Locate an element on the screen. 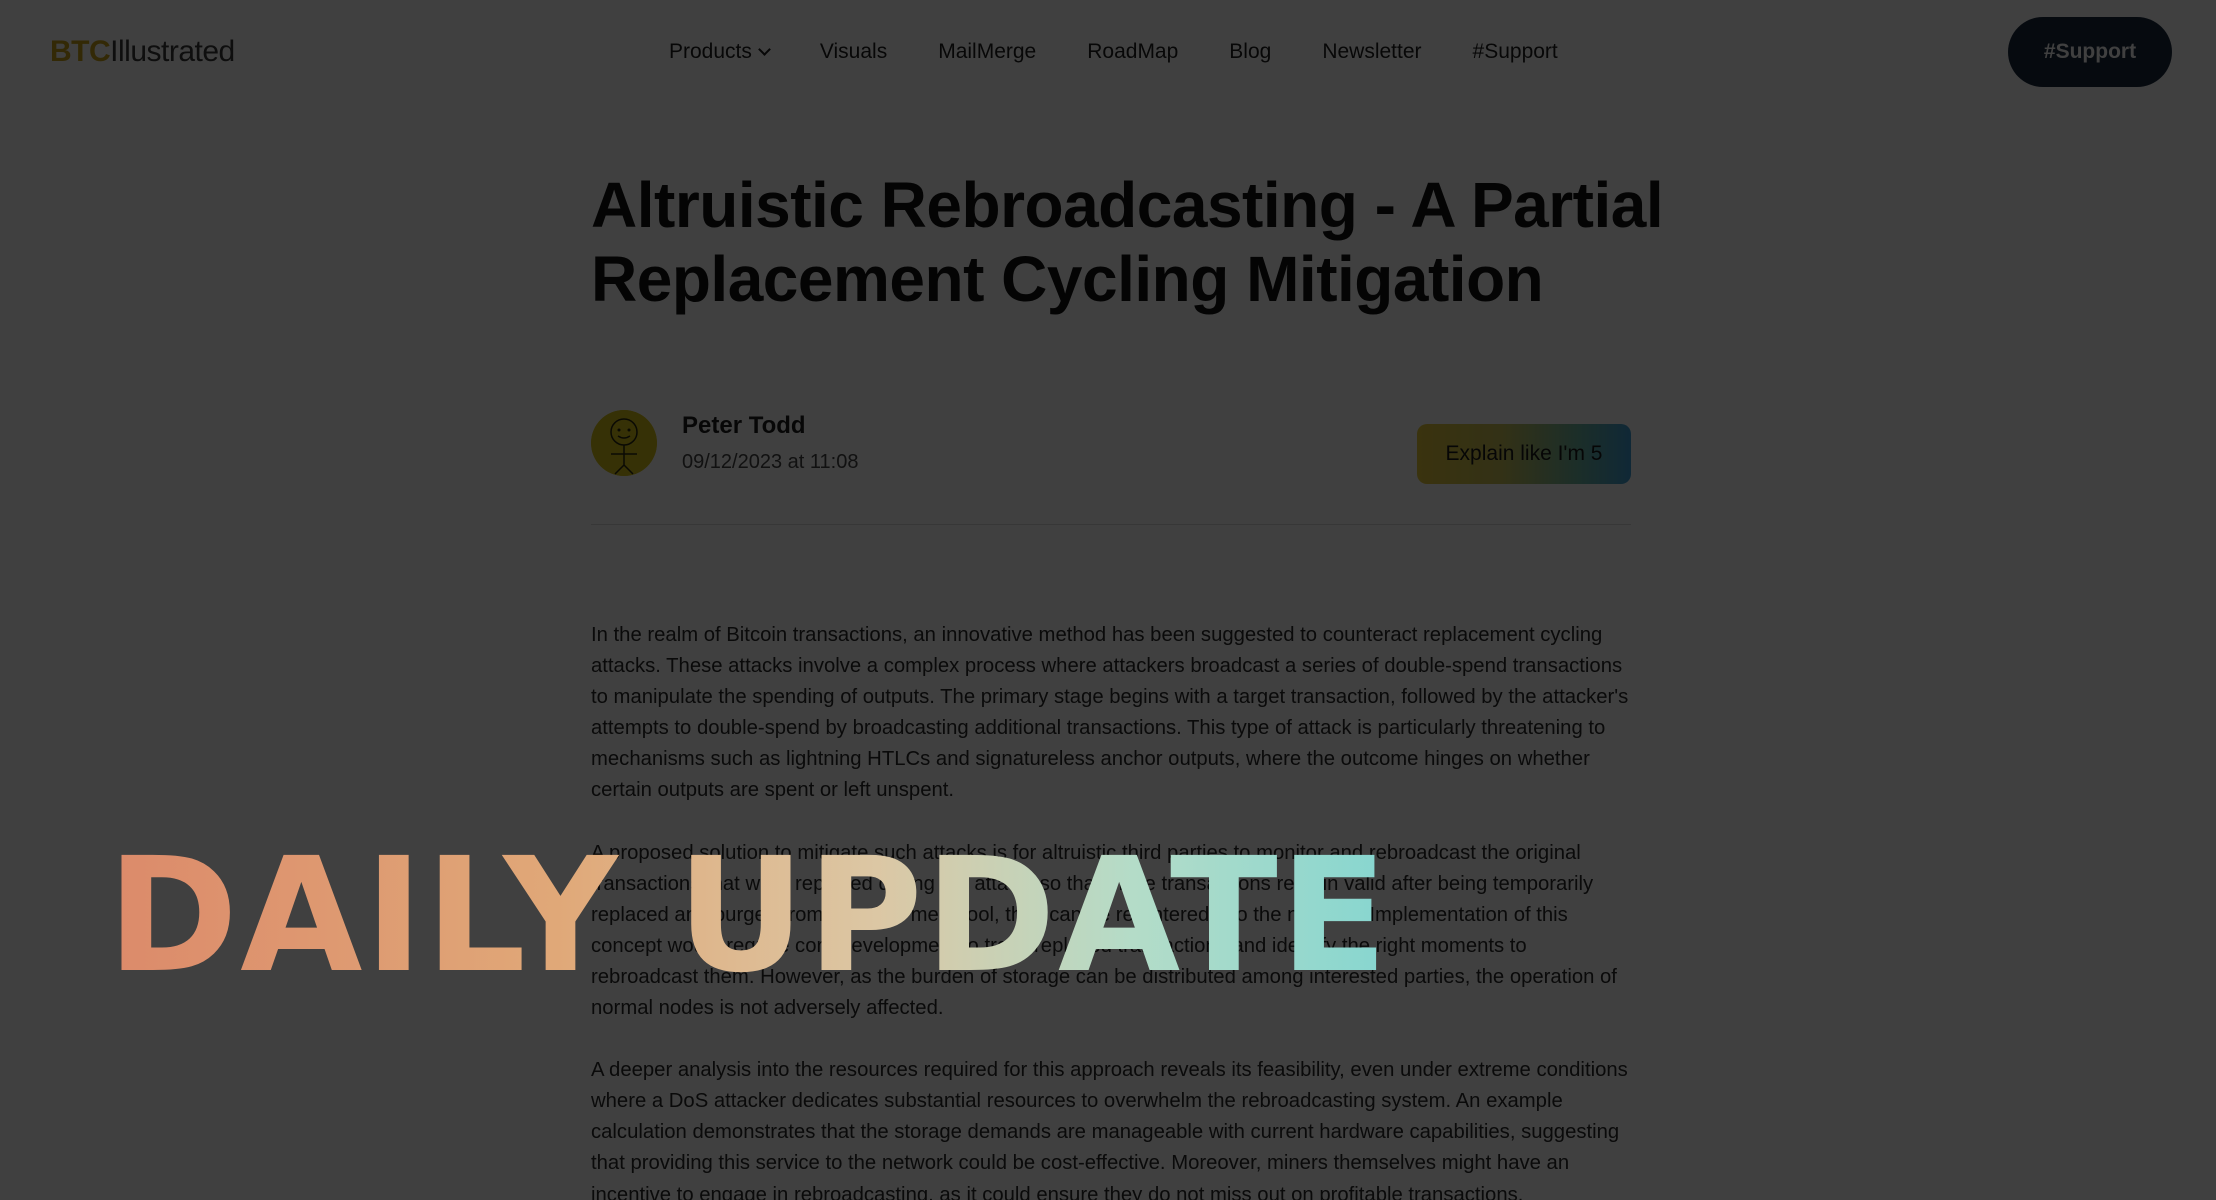  nav-support: #Support is located at coordinates (1515, 52).